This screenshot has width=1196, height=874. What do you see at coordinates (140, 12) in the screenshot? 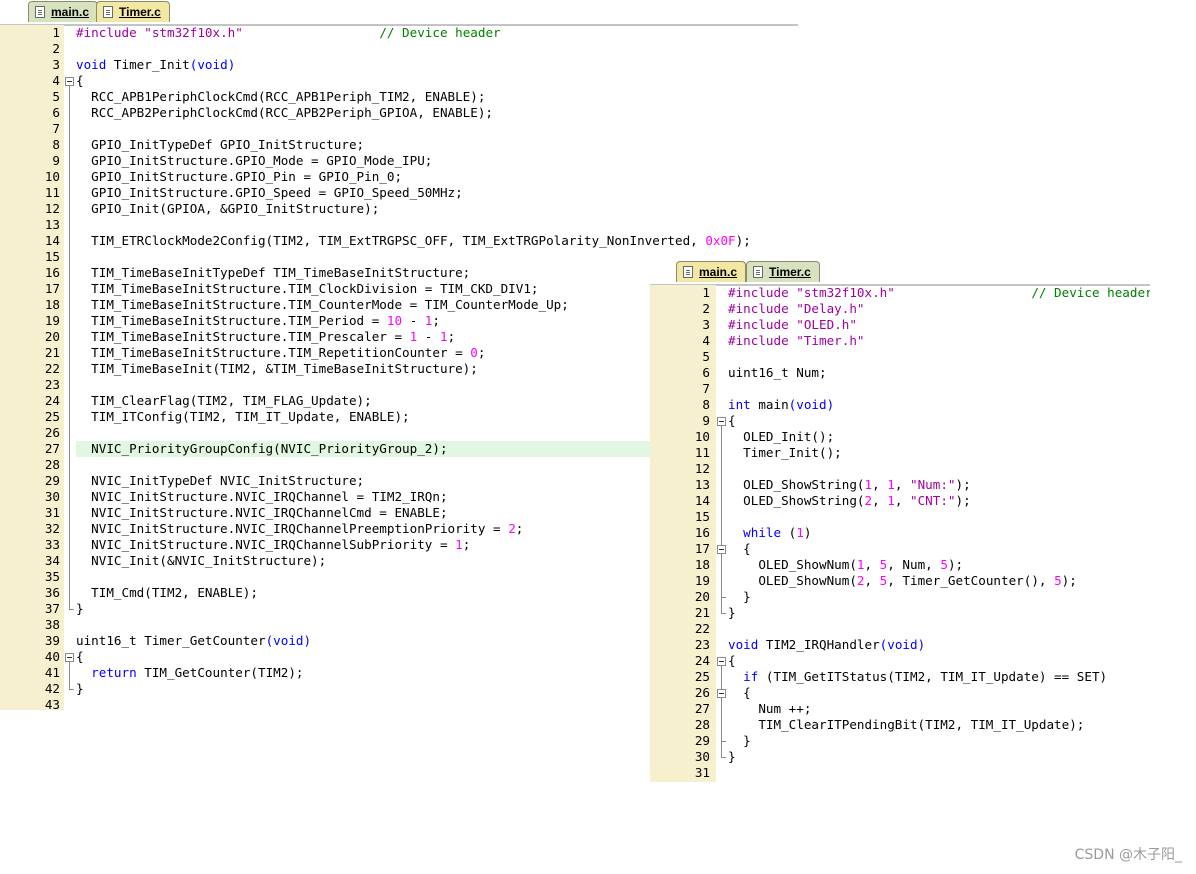
I see `tab-label: Timer.c` at bounding box center [140, 12].